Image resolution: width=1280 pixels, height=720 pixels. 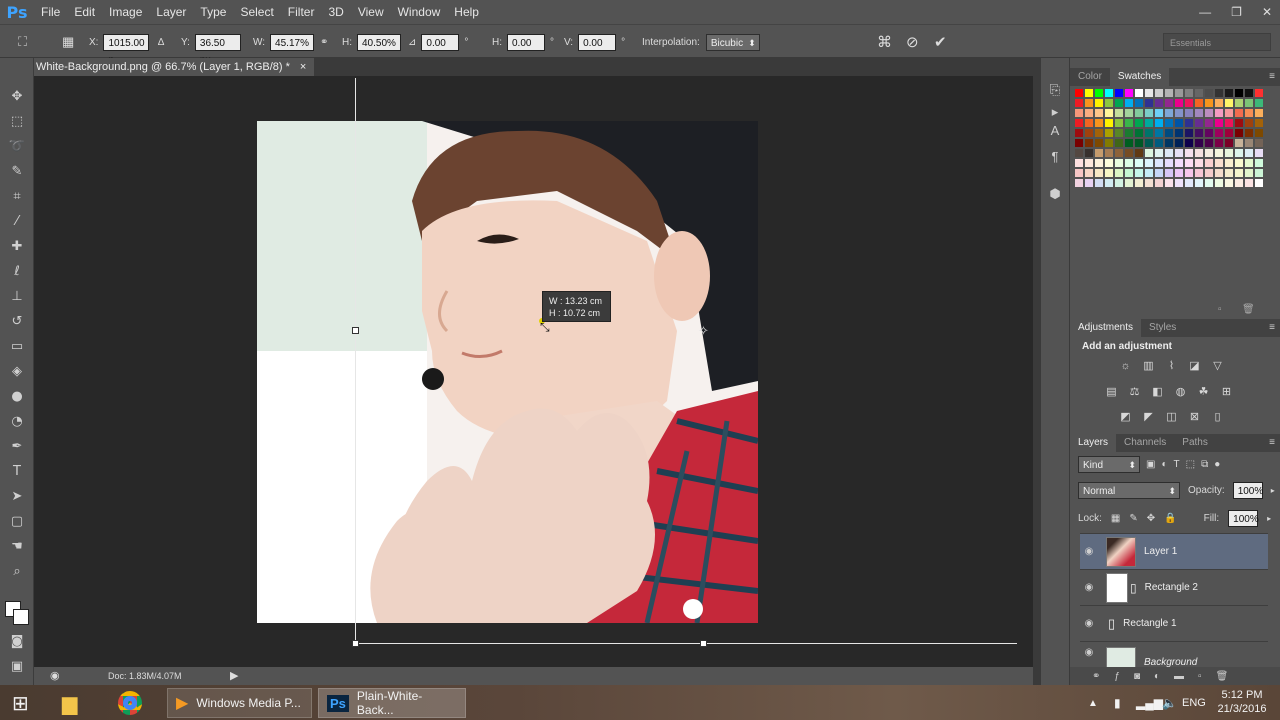 What do you see at coordinates (17, 196) in the screenshot?
I see `crop-tool-icon: ⌗` at bounding box center [17, 196].